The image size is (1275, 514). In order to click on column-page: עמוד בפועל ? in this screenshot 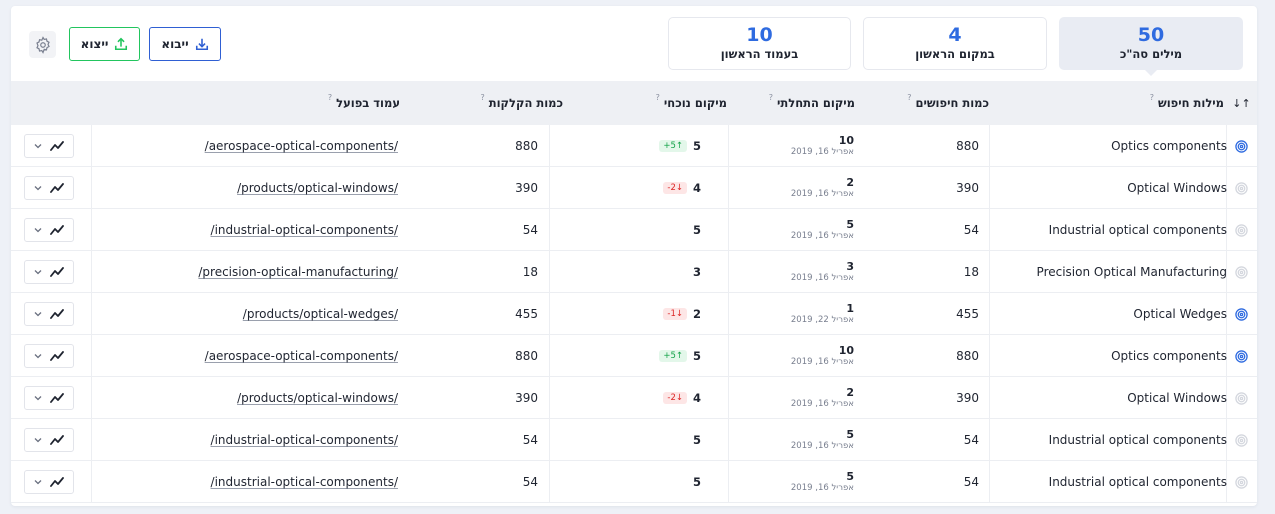, I will do `click(364, 103)`.